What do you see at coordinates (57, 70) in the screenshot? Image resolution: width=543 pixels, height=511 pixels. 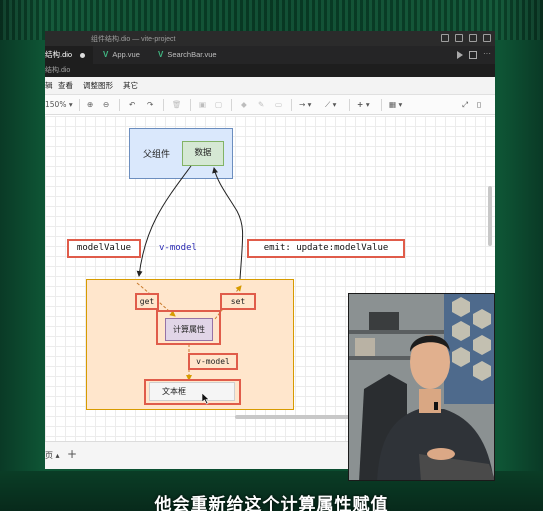 I see `breadcrumb-file: 结构.dio` at bounding box center [57, 70].